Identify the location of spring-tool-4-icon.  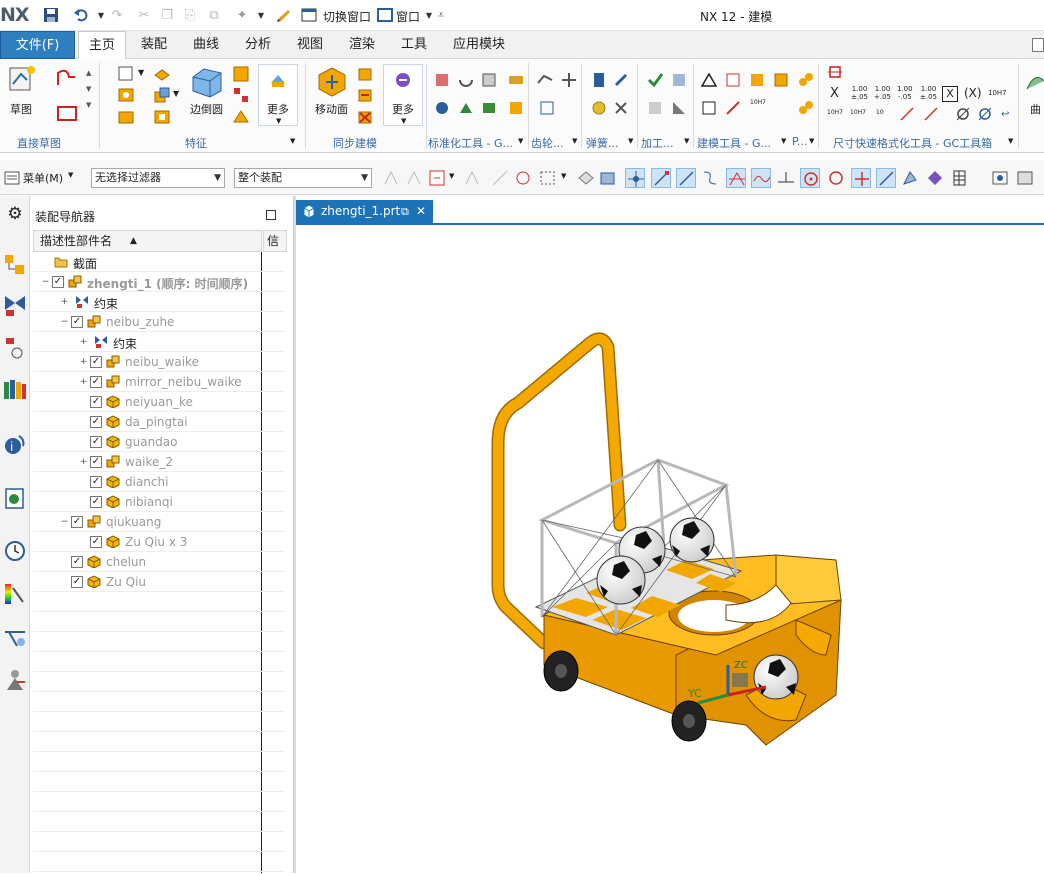
(621, 108).